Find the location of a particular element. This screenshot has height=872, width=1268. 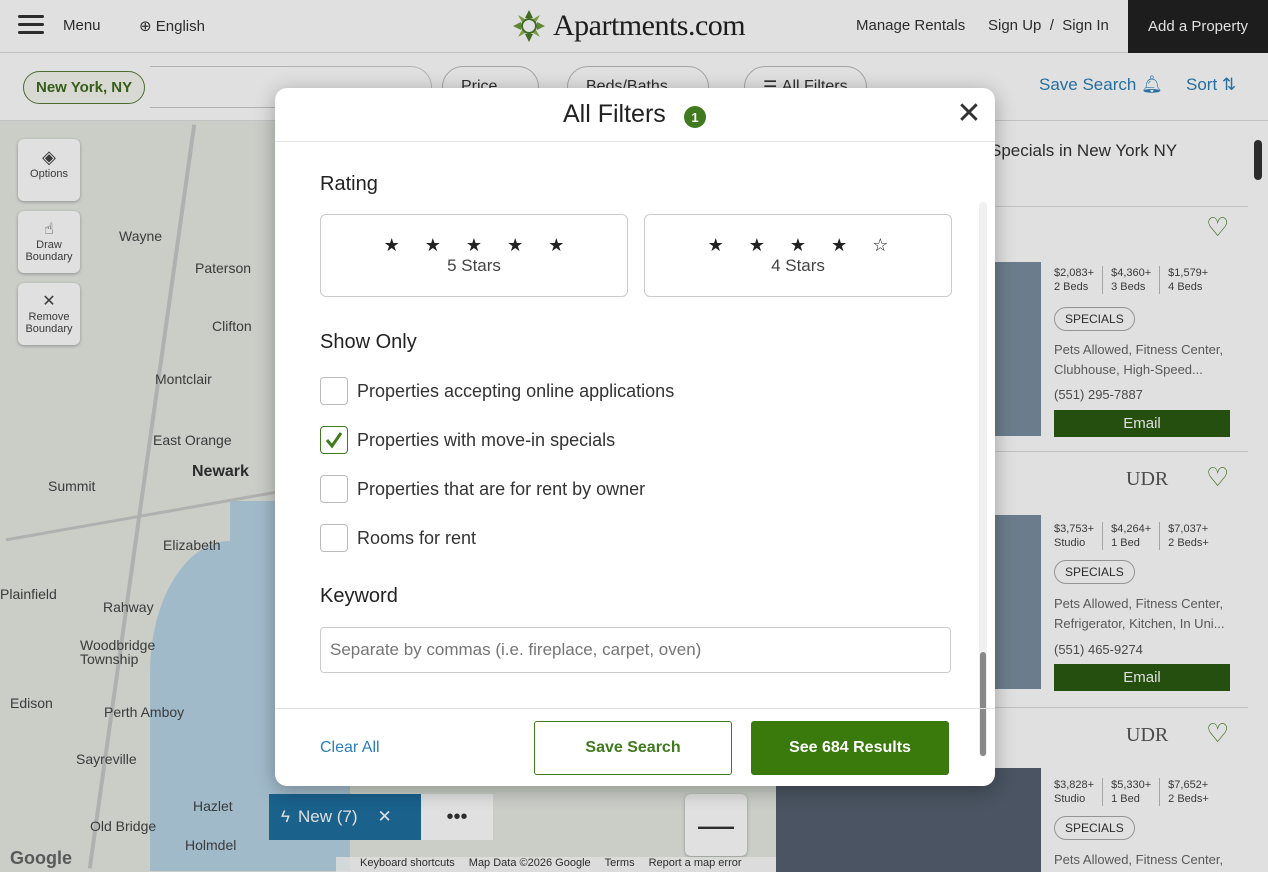

close-icon: ✕ is located at coordinates (969, 114).